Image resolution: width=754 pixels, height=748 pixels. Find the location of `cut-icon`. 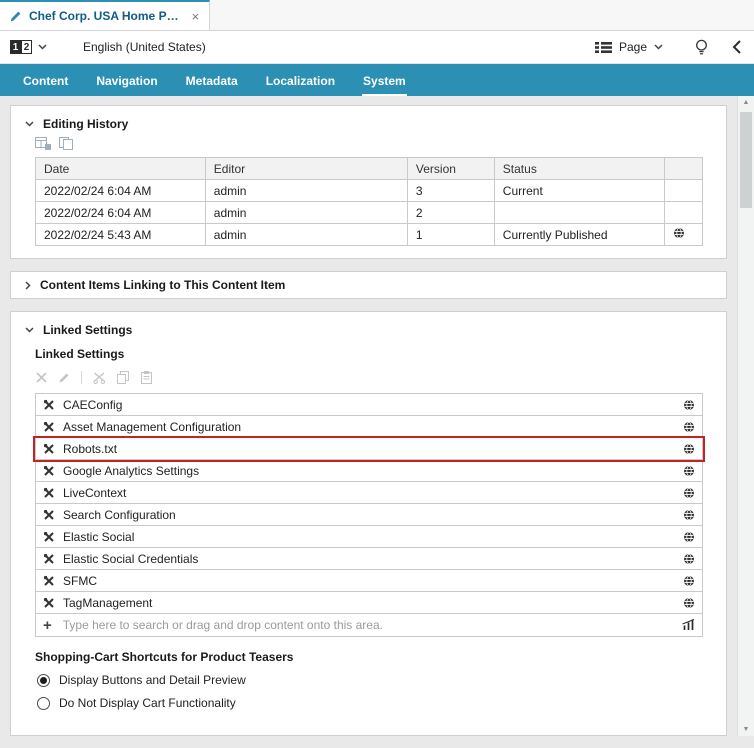

cut-icon is located at coordinates (99, 378).